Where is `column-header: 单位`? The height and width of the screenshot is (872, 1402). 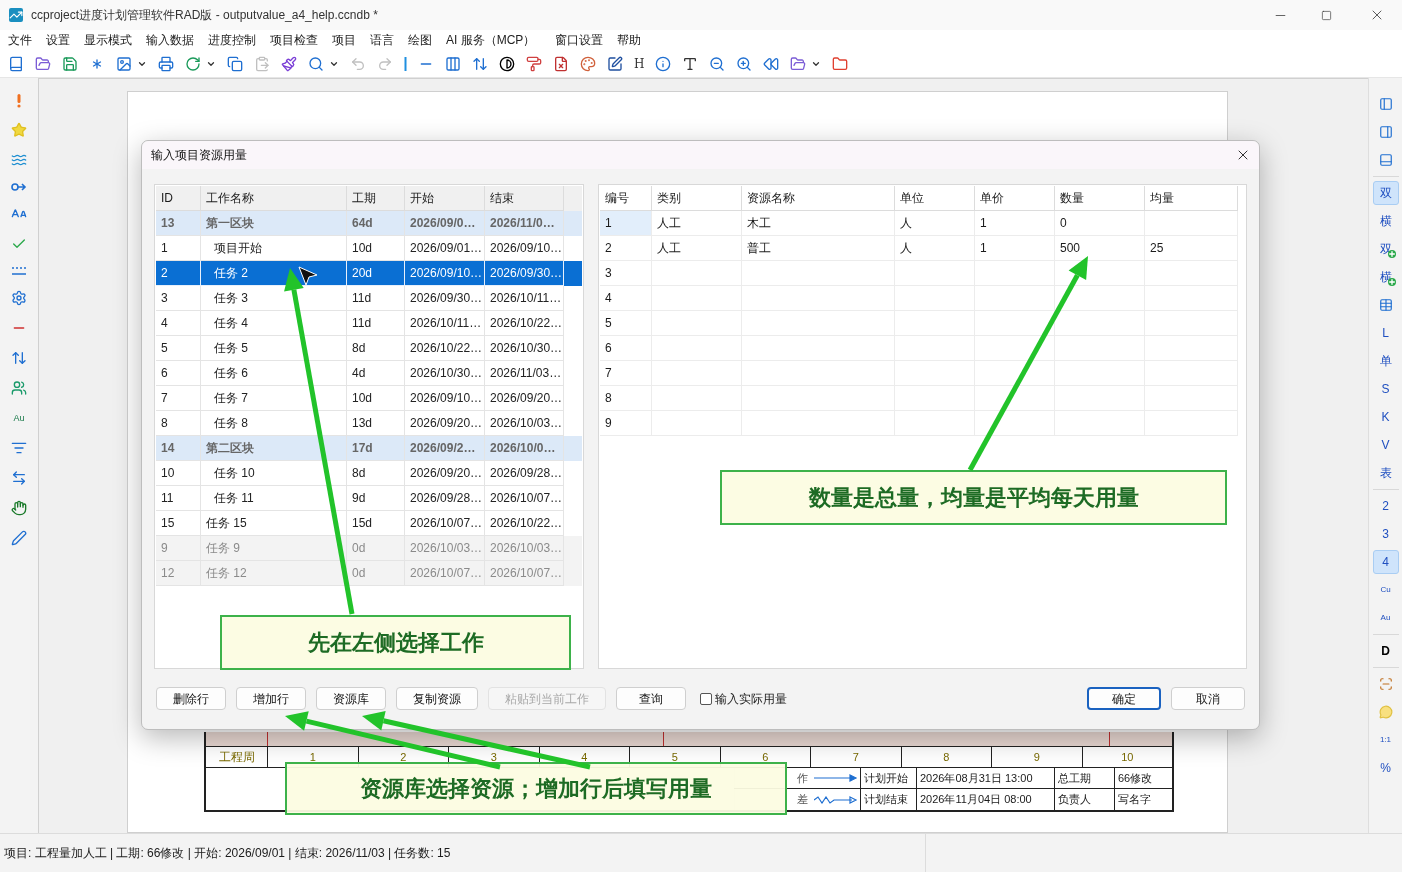 column-header: 单位 is located at coordinates (935, 198).